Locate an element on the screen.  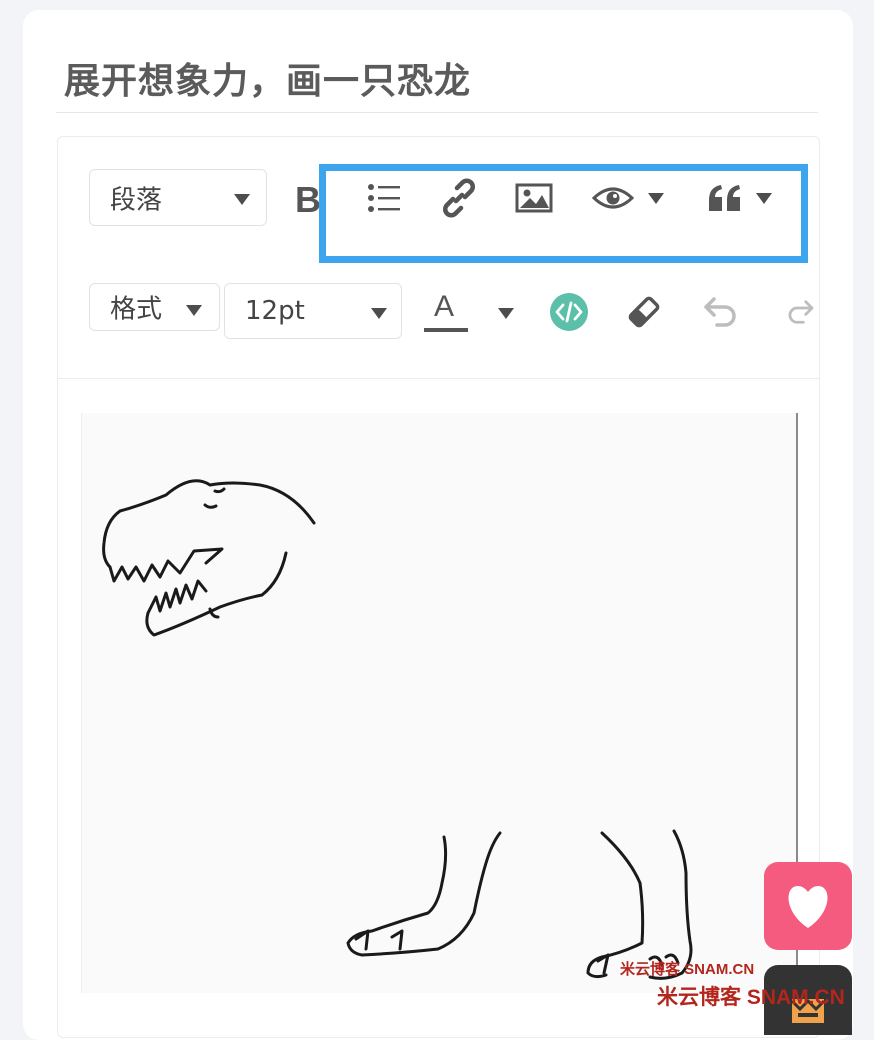
format-select-value: 格式 is located at coordinates (136, 309).